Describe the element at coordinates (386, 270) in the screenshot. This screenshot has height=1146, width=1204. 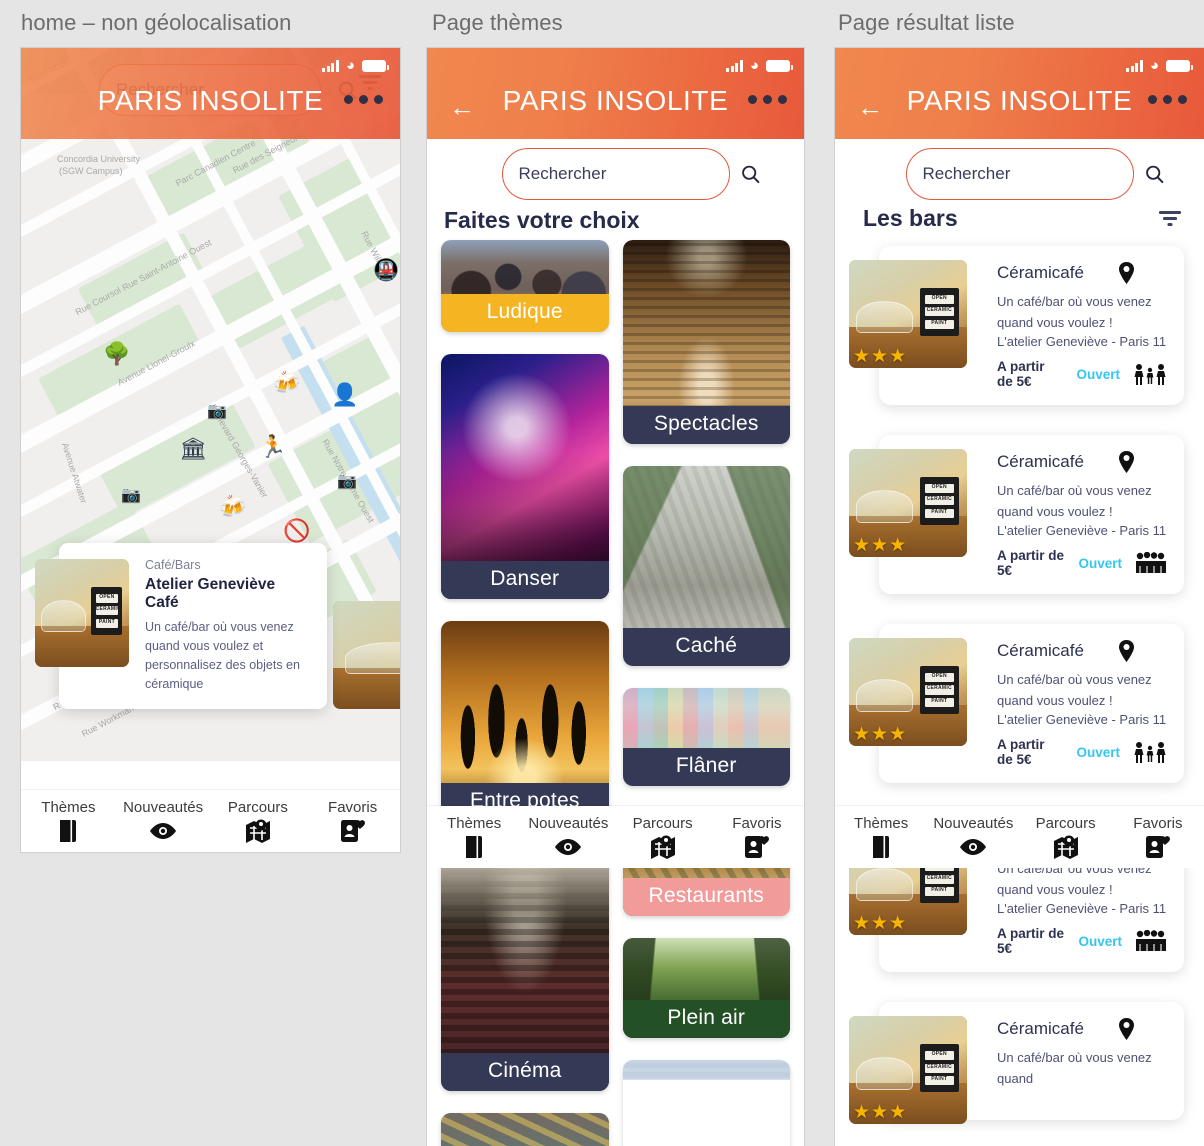
I see `tram-icon: 🚇` at that location.